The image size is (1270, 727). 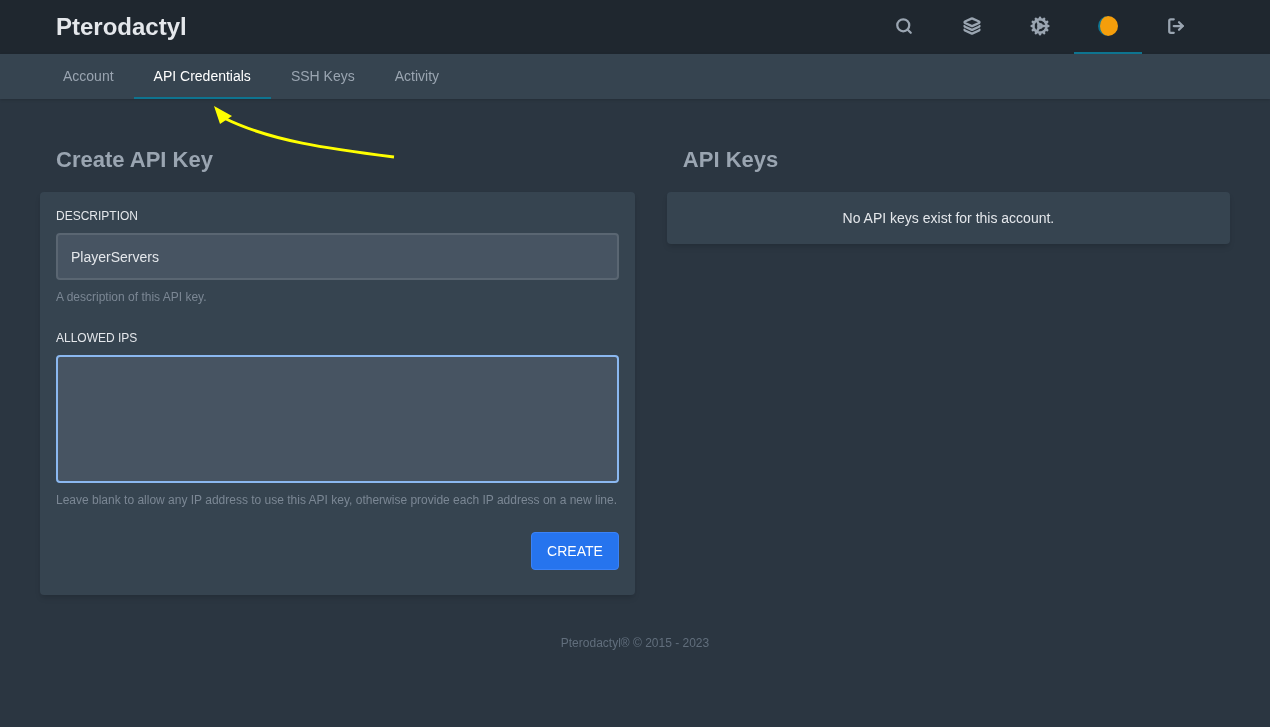 What do you see at coordinates (1108, 26) in the screenshot?
I see `avatar-icon` at bounding box center [1108, 26].